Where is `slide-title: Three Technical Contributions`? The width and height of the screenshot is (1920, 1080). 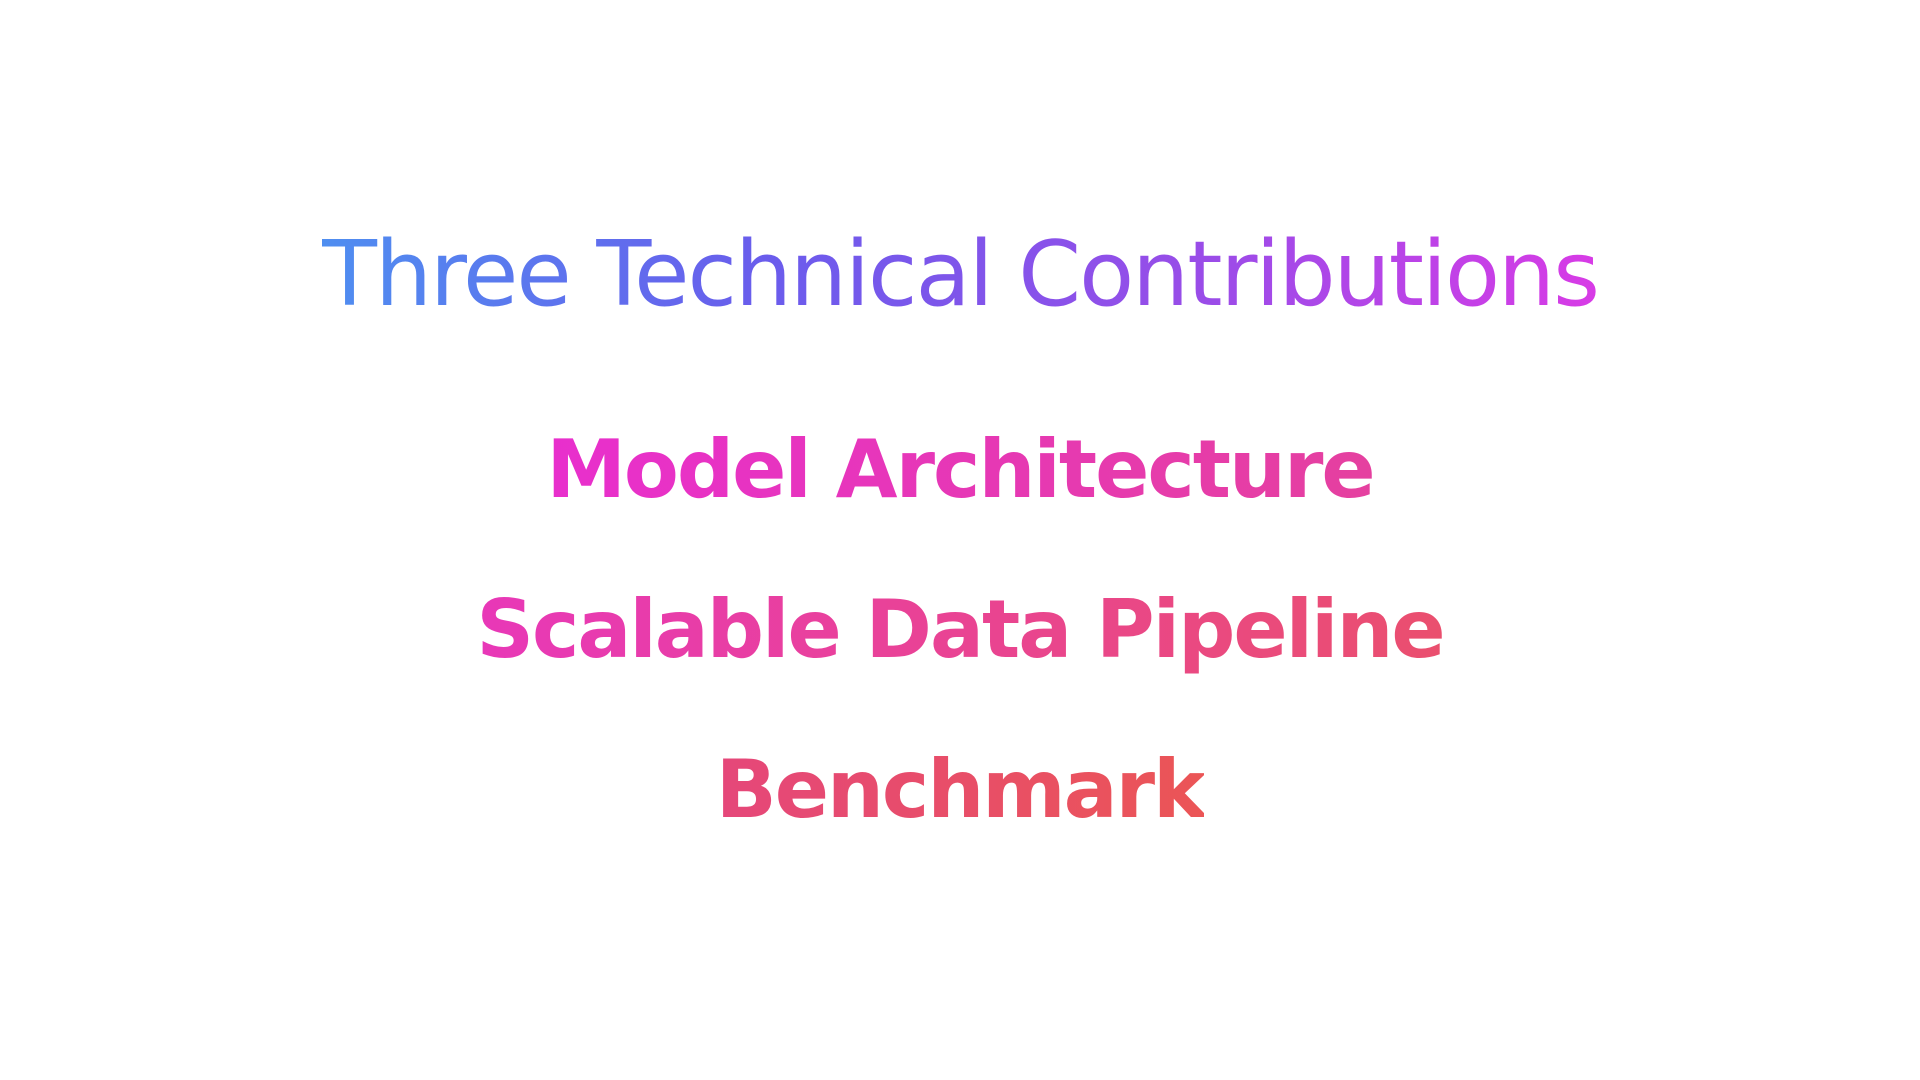 slide-title: Three Technical Contributions is located at coordinates (960, 275).